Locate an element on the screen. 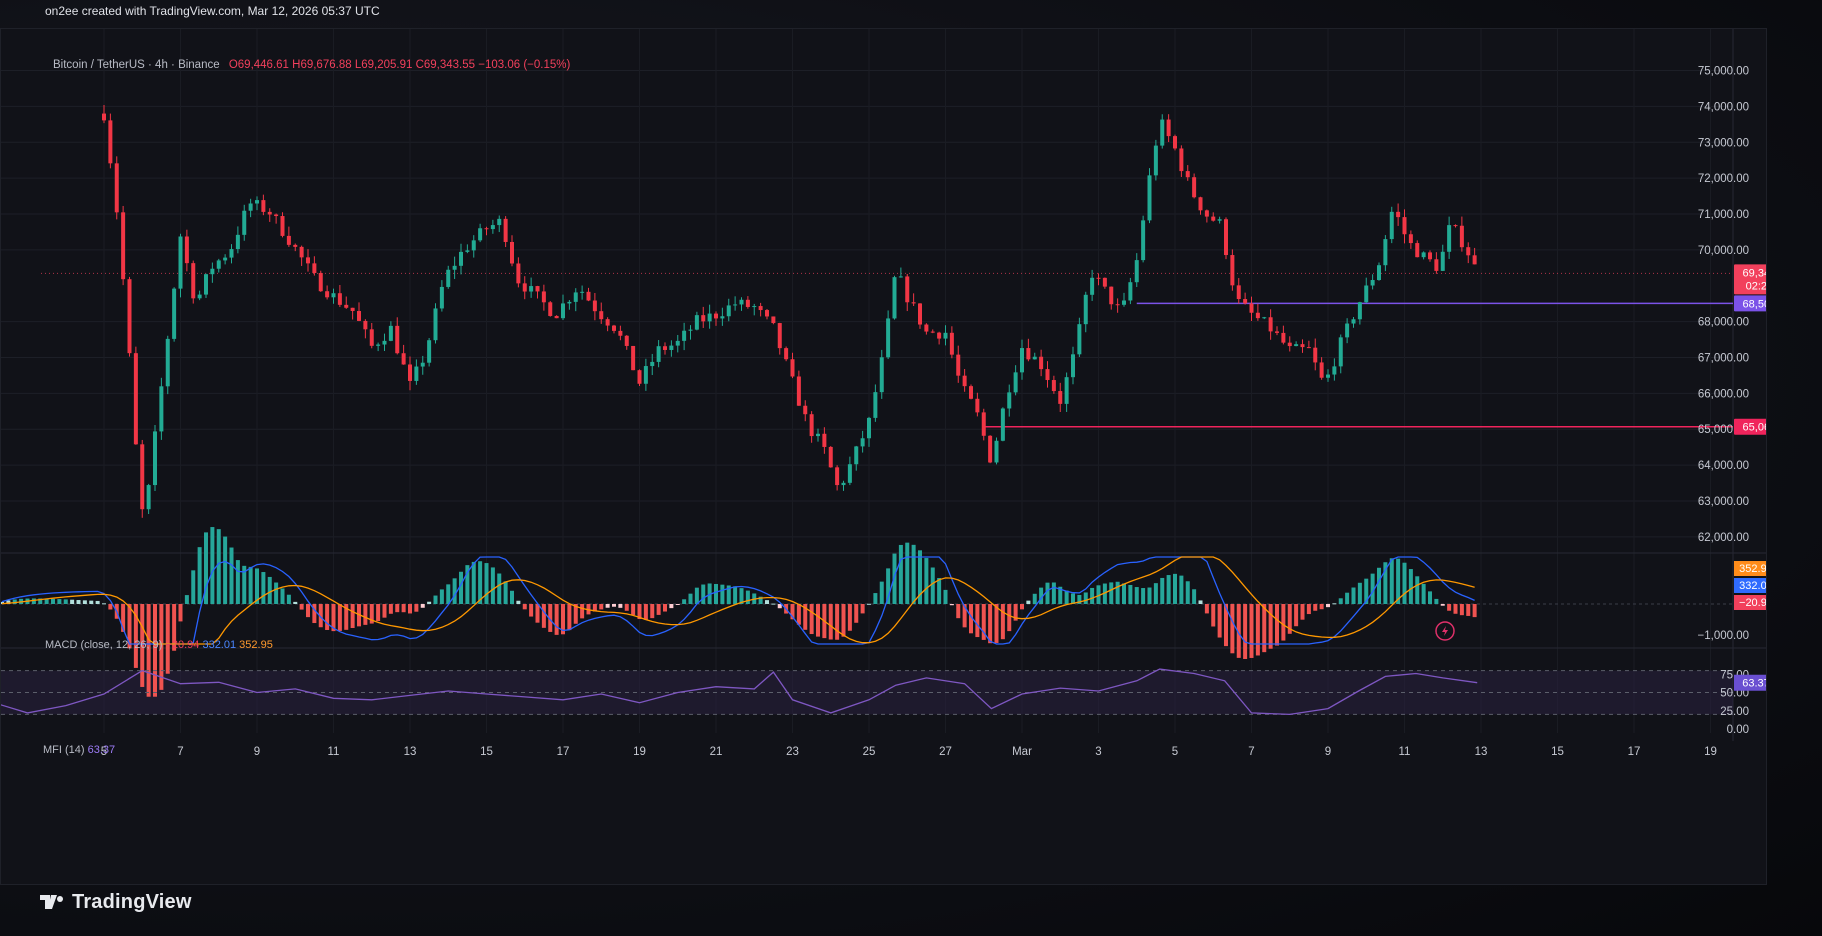 The image size is (1822, 936). alert-bolt-icon is located at coordinates (1445, 631).